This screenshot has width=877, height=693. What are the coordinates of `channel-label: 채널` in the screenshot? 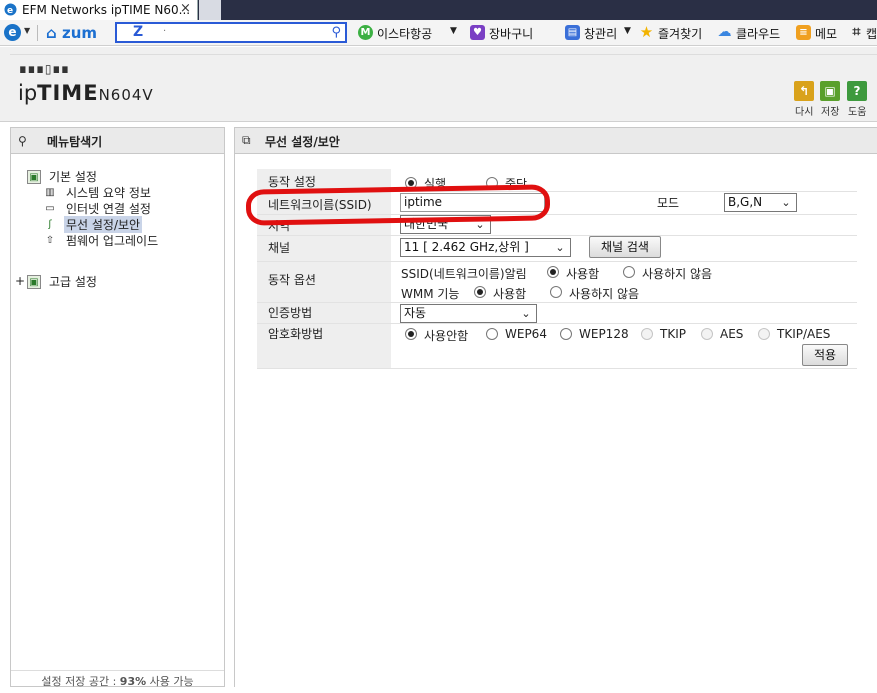 It's located at (279, 248).